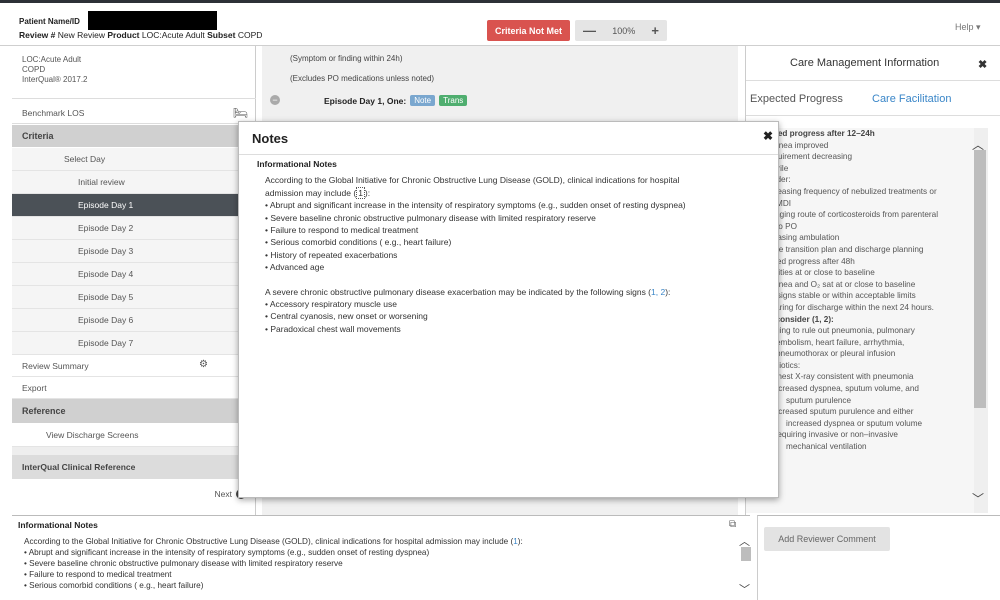 Image resolution: width=1000 pixels, height=600 pixels. What do you see at coordinates (453, 100) in the screenshot?
I see `trans-tag: Trans` at bounding box center [453, 100].